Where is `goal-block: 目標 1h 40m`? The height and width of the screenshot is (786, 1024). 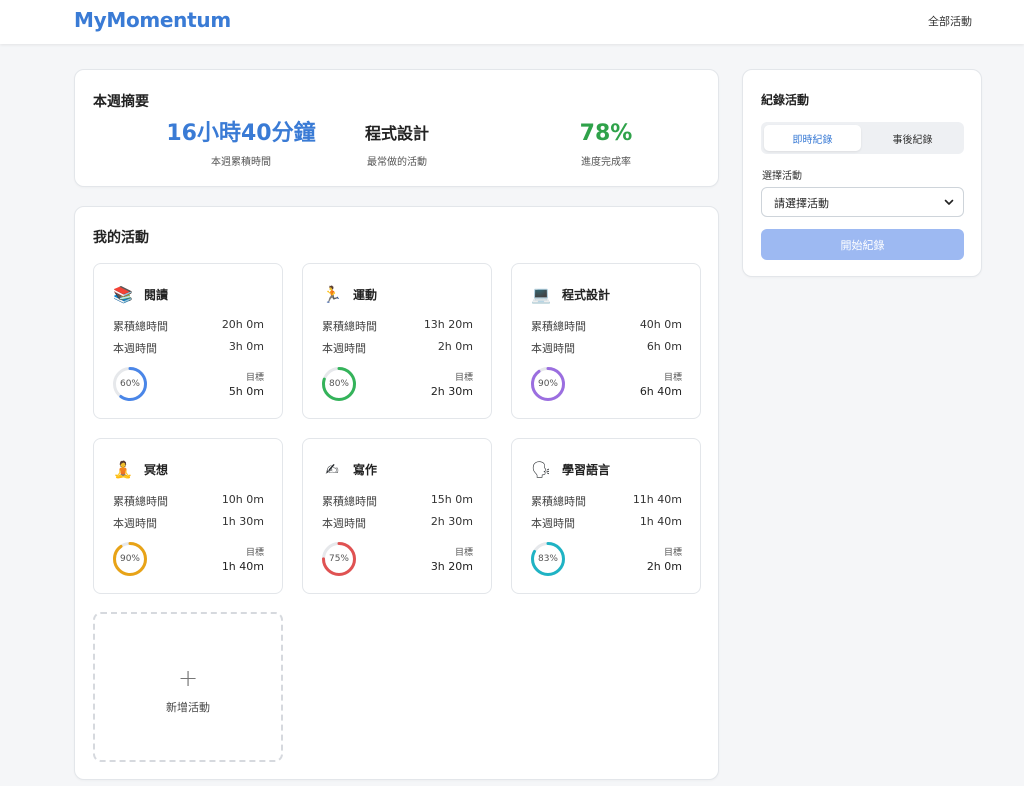
goal-block: 目標 1h 40m is located at coordinates (243, 559).